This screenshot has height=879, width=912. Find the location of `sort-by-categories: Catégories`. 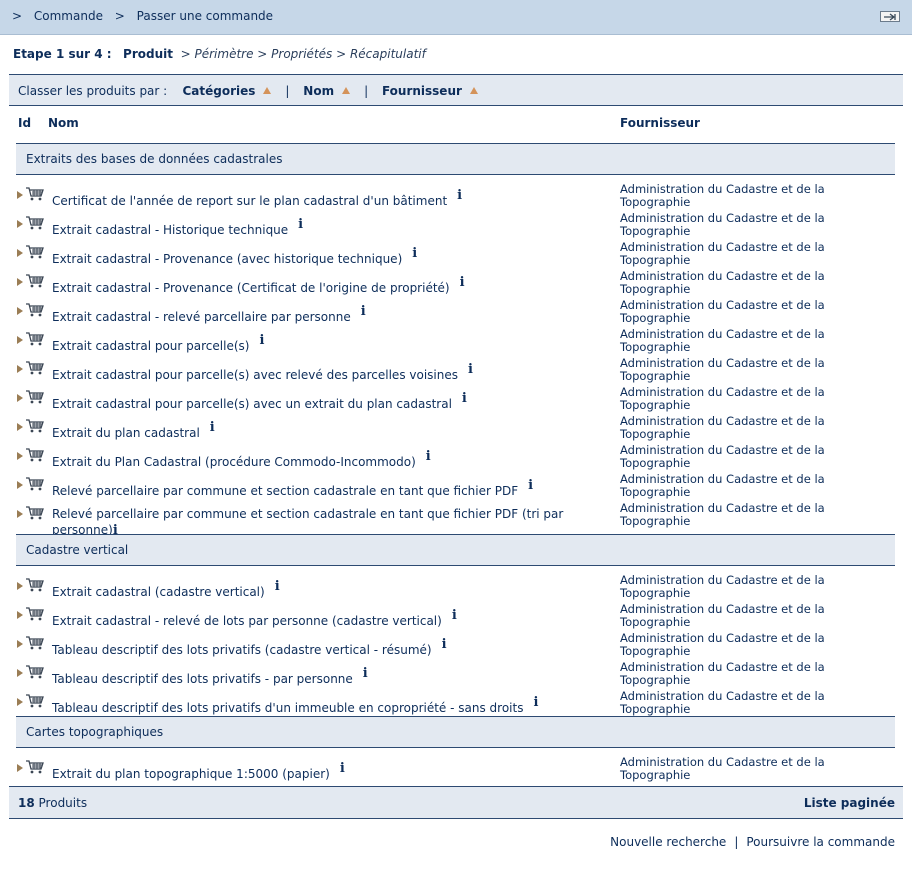

sort-by-categories: Catégories is located at coordinates (218, 91).